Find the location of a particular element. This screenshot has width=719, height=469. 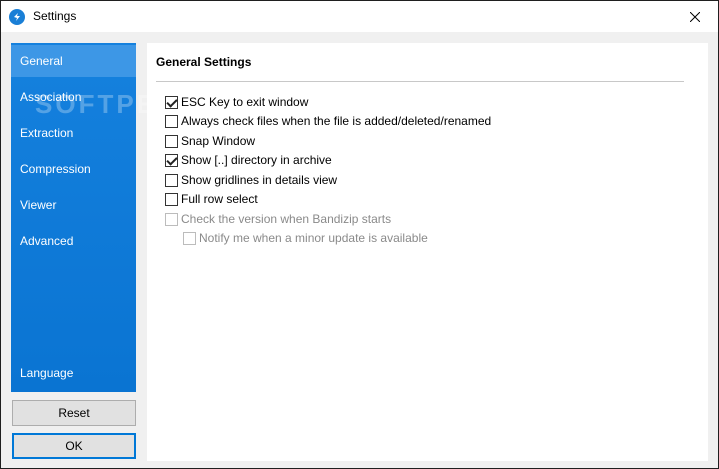

title-bar: Settings is located at coordinates (359, 16).